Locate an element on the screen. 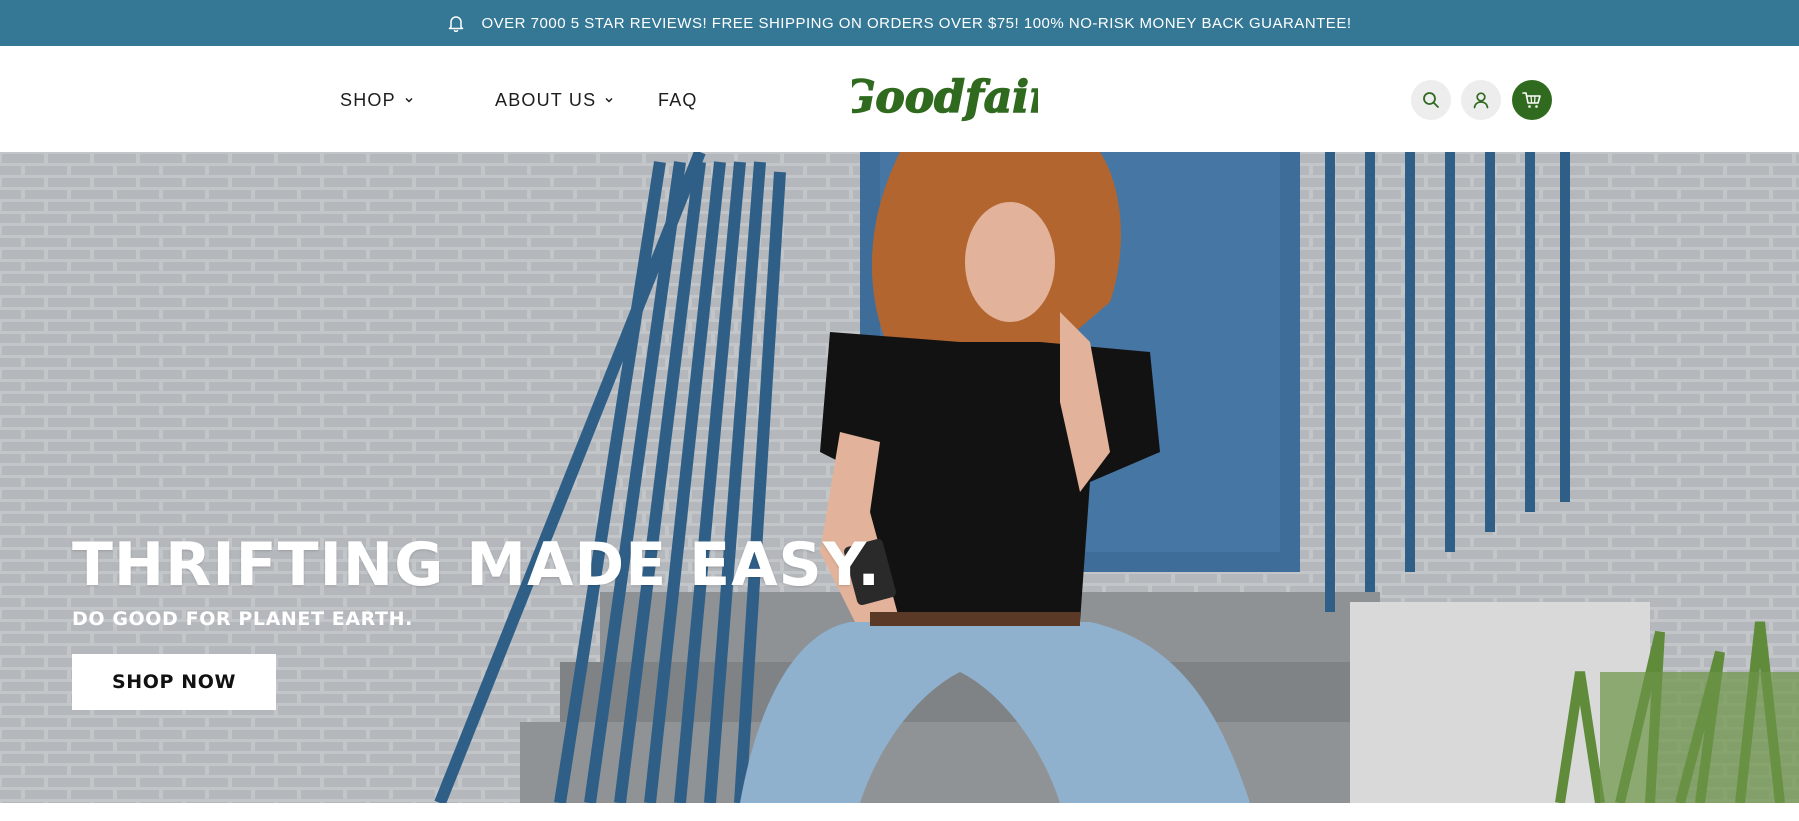 This screenshot has height=821, width=1799. search-button is located at coordinates (1431, 100).